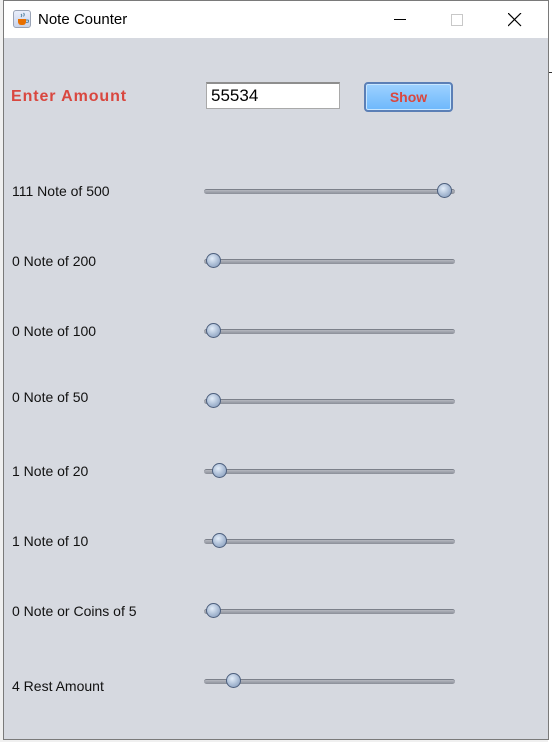 The width and height of the screenshot is (552, 742). I want to click on note-50-slider, so click(329, 401).